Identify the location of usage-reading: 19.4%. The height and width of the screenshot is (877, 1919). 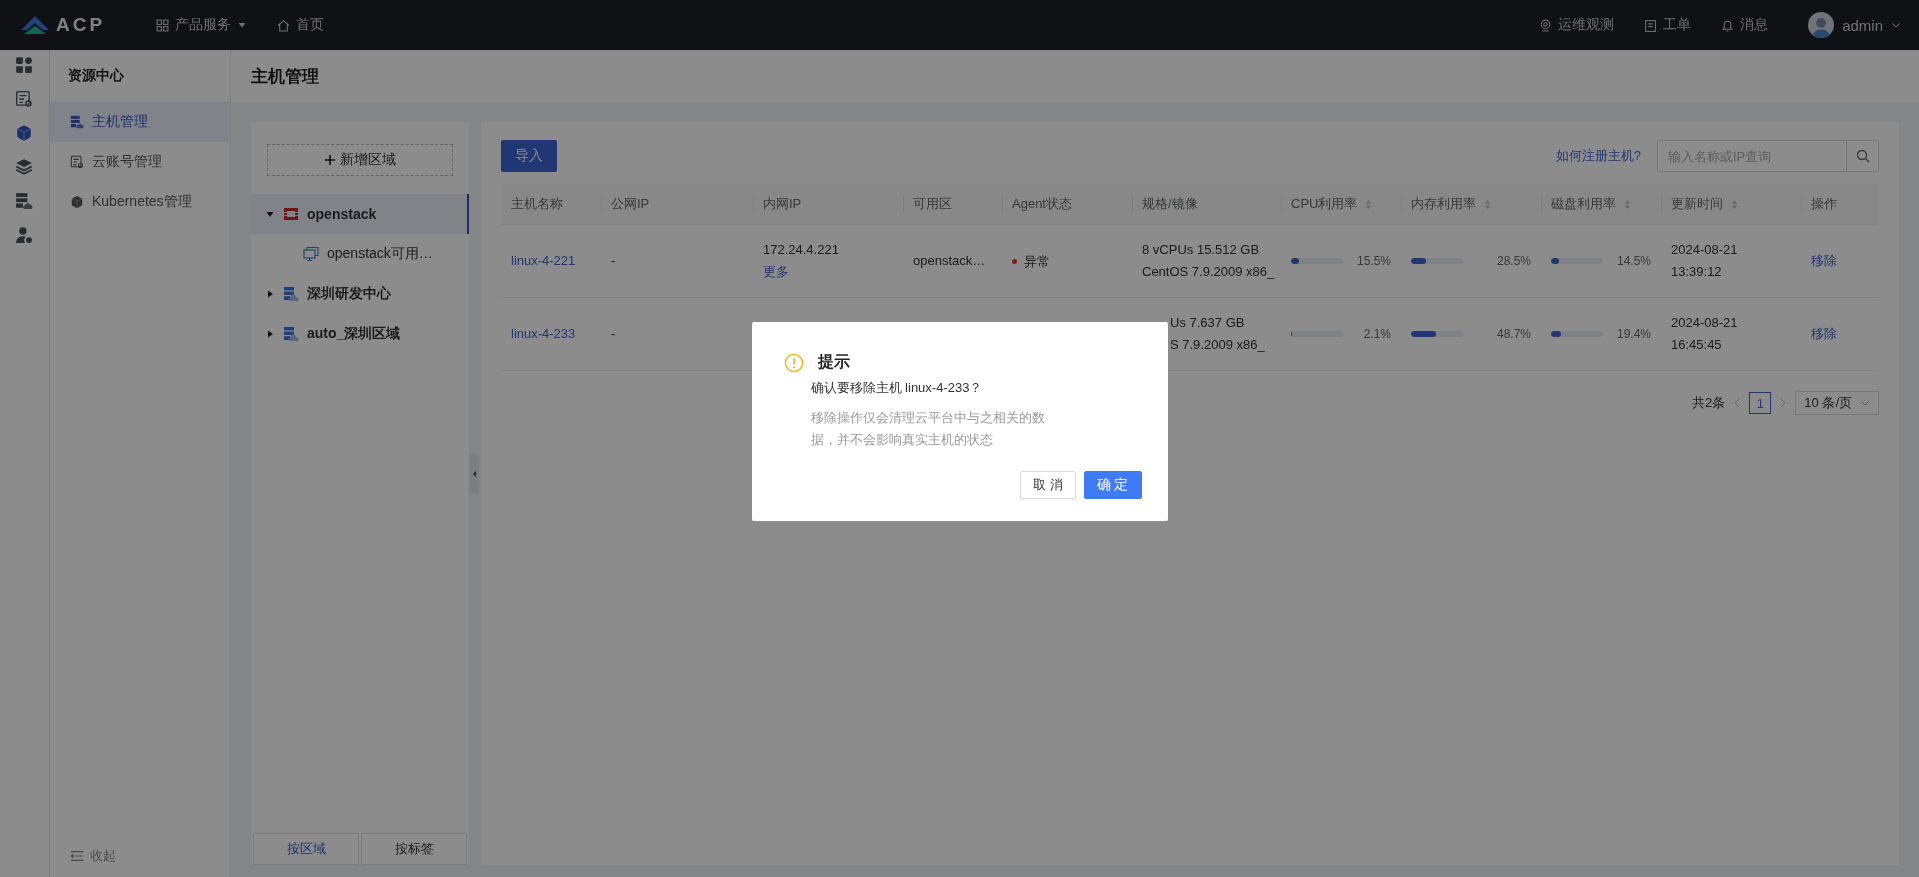
(1633, 334).